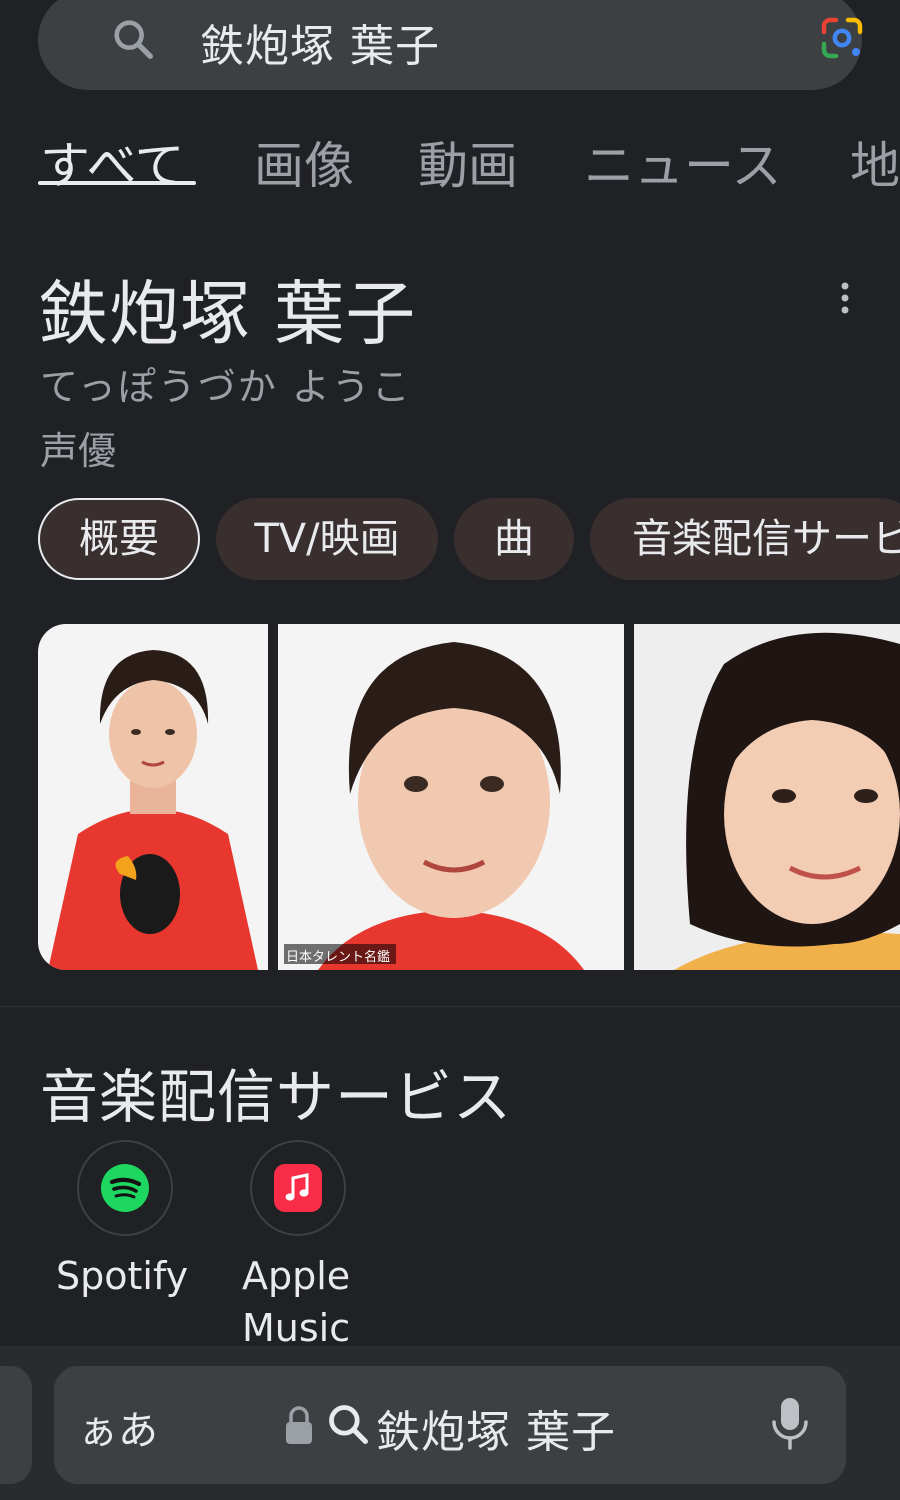 This screenshot has height=1500, width=900. I want to click on portrait-image-2: 日本タレント名鑑, so click(451, 797).